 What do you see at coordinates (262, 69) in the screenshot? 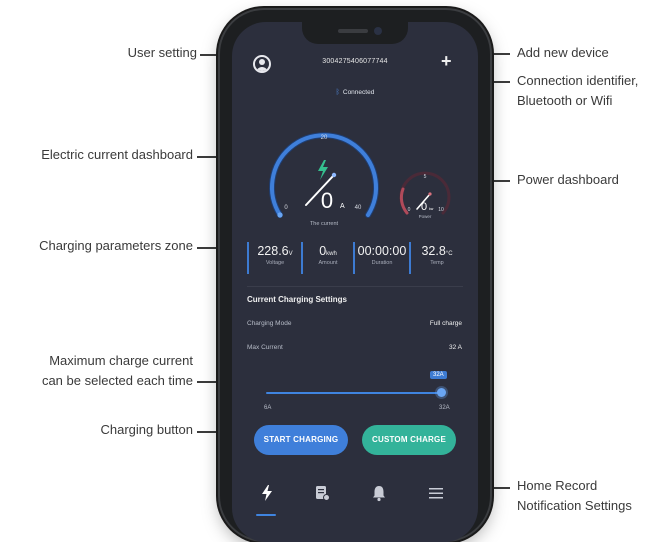
I see `avatar-body` at bounding box center [262, 69].